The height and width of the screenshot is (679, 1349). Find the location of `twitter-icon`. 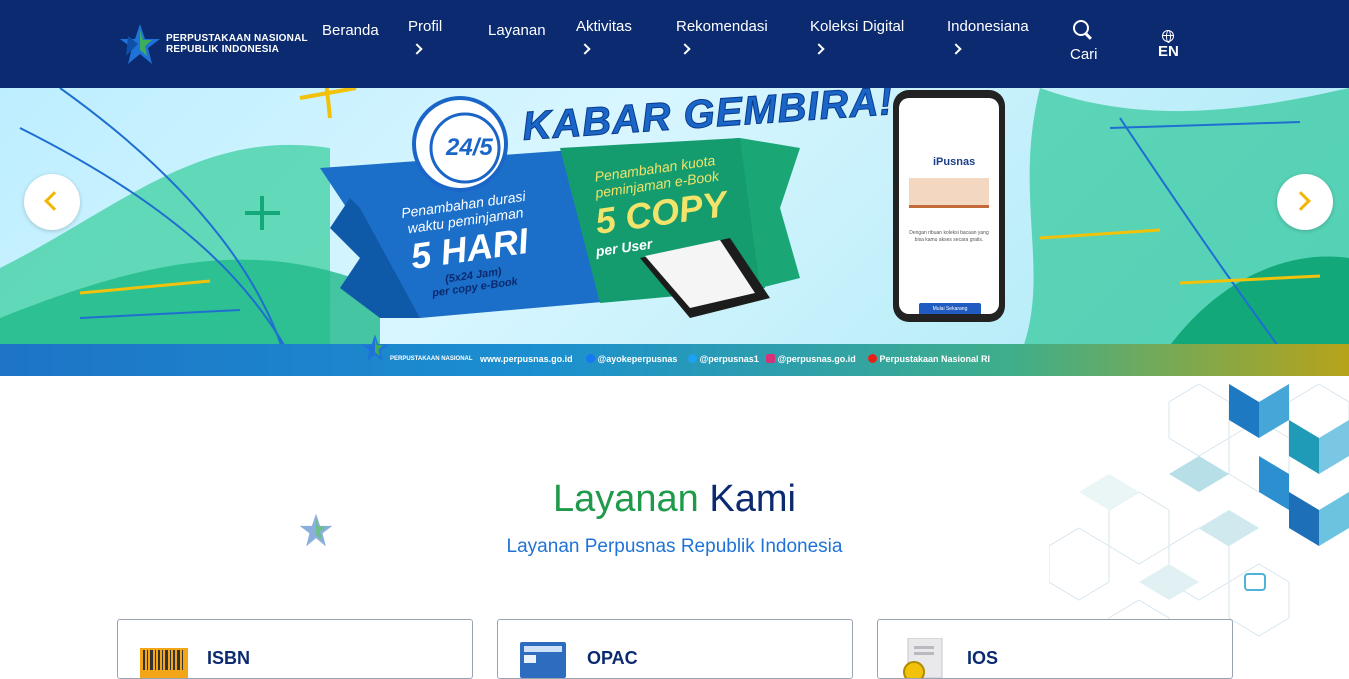

twitter-icon is located at coordinates (692, 358).